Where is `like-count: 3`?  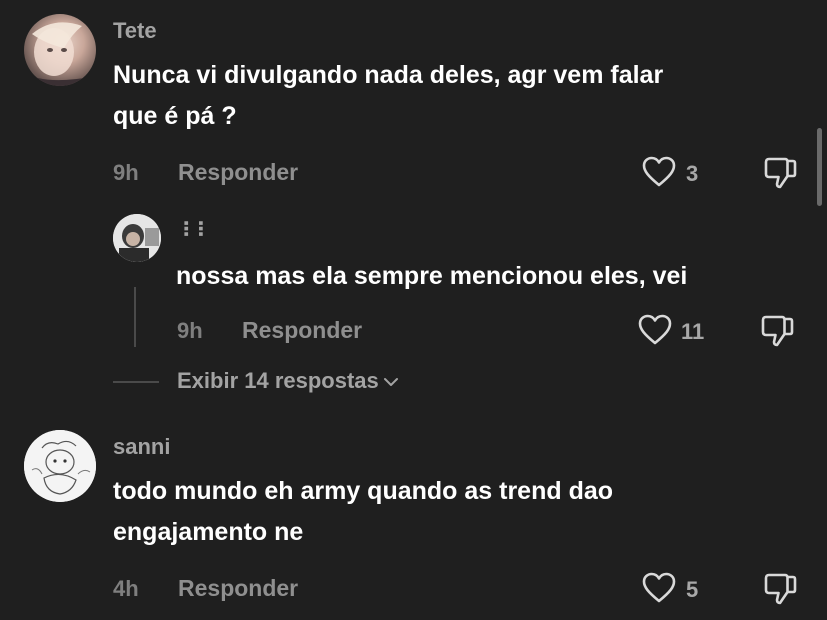
like-count: 3 is located at coordinates (692, 173).